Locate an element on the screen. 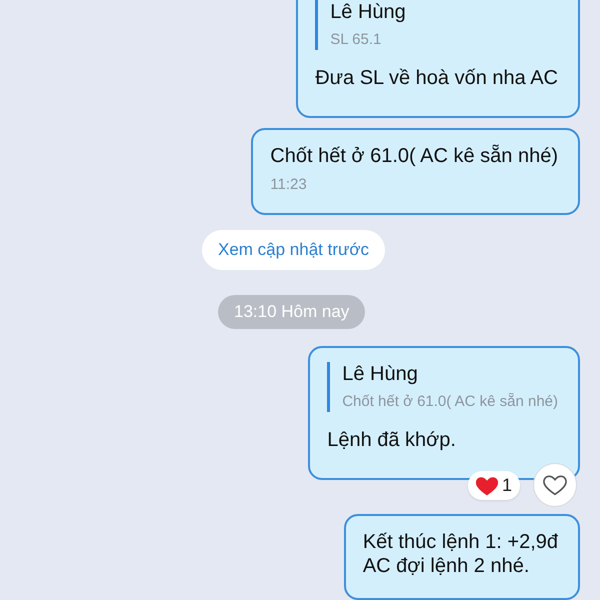 The width and height of the screenshot is (600, 600). message-time: 11:23 is located at coordinates (289, 184).